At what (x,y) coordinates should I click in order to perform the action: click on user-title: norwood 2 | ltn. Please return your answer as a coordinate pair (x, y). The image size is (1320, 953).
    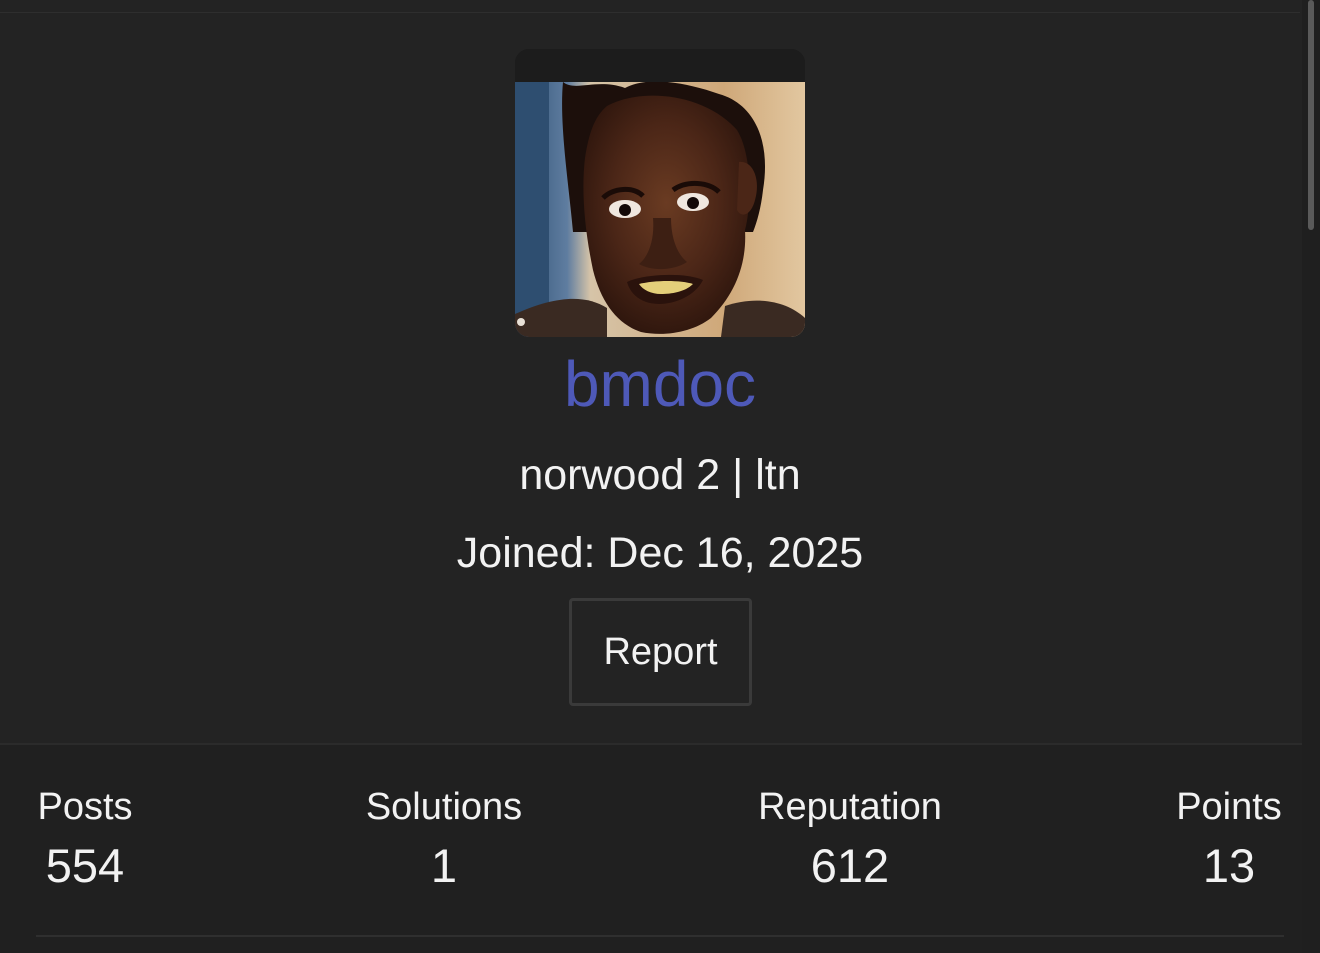
    Looking at the image, I should click on (660, 475).